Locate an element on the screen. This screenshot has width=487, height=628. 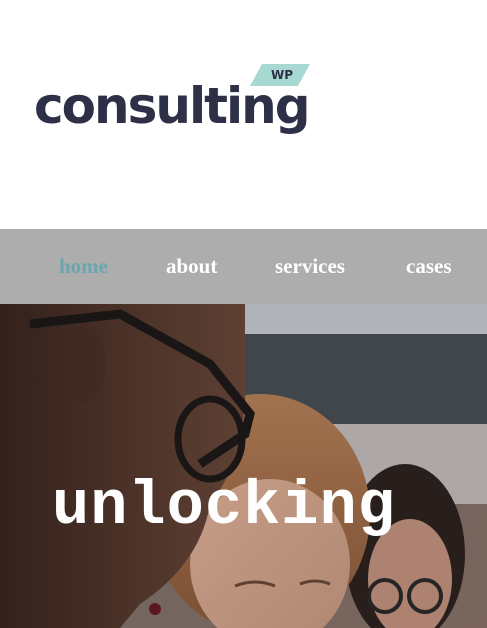
consulting-wp-logo: WP consulting is located at coordinates (179, 102).